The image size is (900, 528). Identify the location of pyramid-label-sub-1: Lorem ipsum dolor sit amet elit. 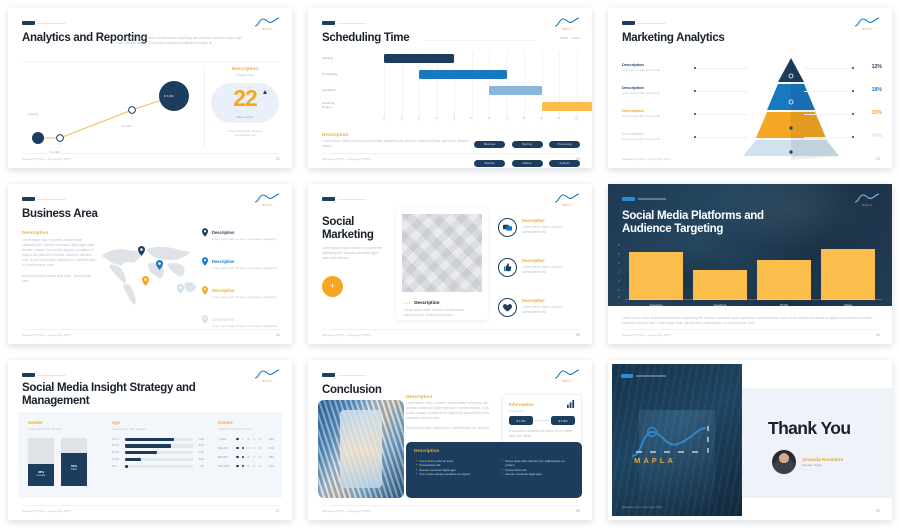
(641, 93).